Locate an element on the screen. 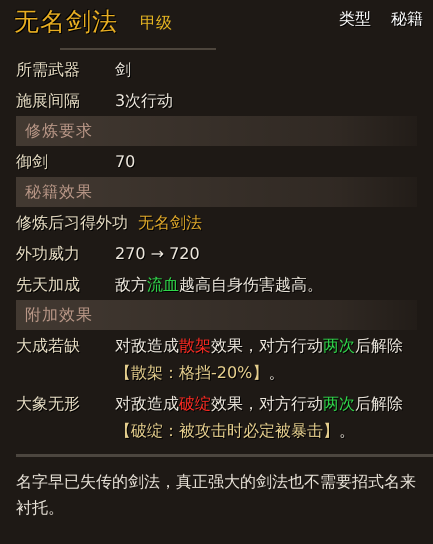  row-label: 先天加成 is located at coordinates (48, 285).